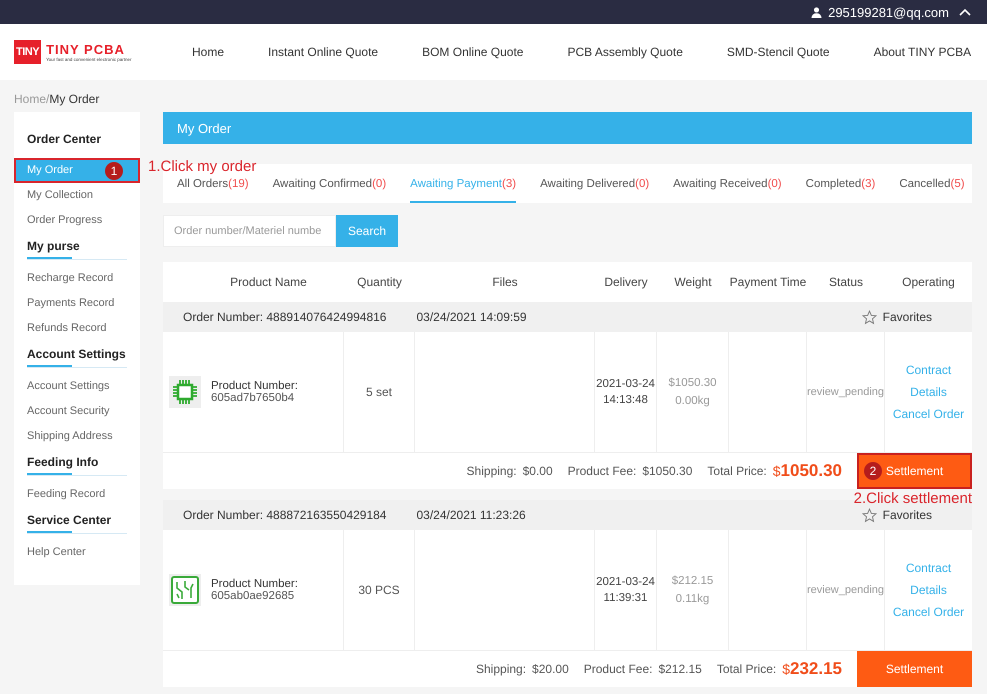  What do you see at coordinates (692, 401) in the screenshot?
I see `weight-text: 0.00kg` at bounding box center [692, 401].